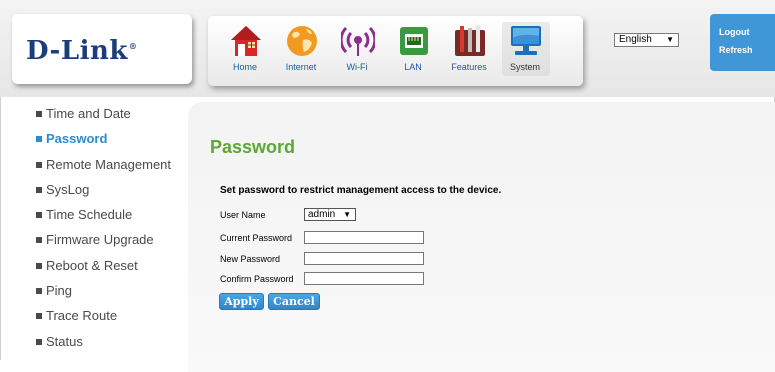 The height and width of the screenshot is (372, 775). Describe the element at coordinates (246, 41) in the screenshot. I see `home-icon` at that location.